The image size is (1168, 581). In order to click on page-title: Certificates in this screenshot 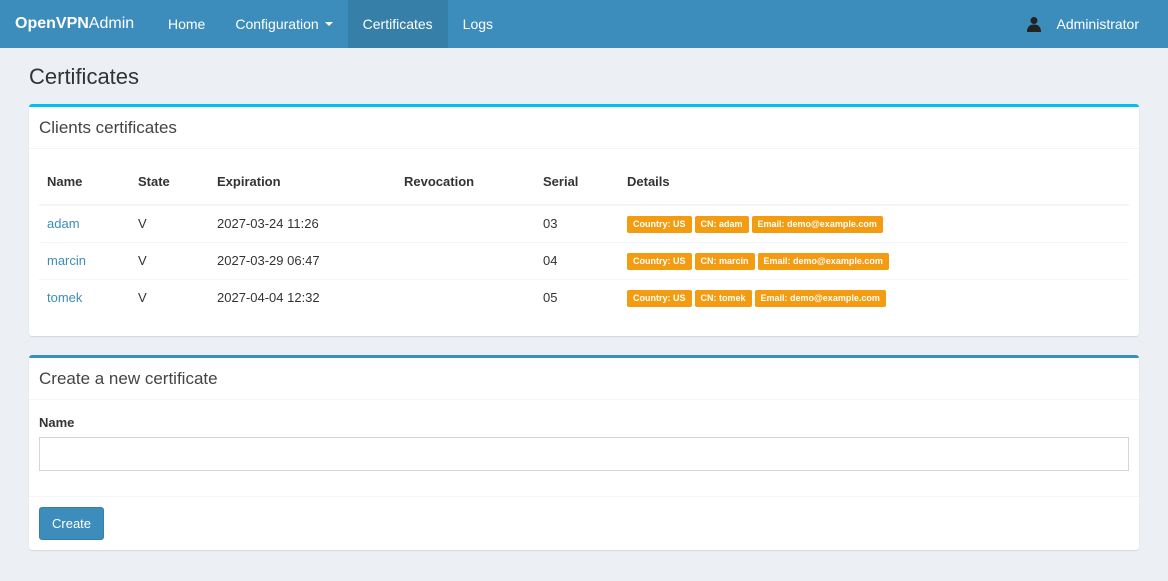, I will do `click(84, 76)`.